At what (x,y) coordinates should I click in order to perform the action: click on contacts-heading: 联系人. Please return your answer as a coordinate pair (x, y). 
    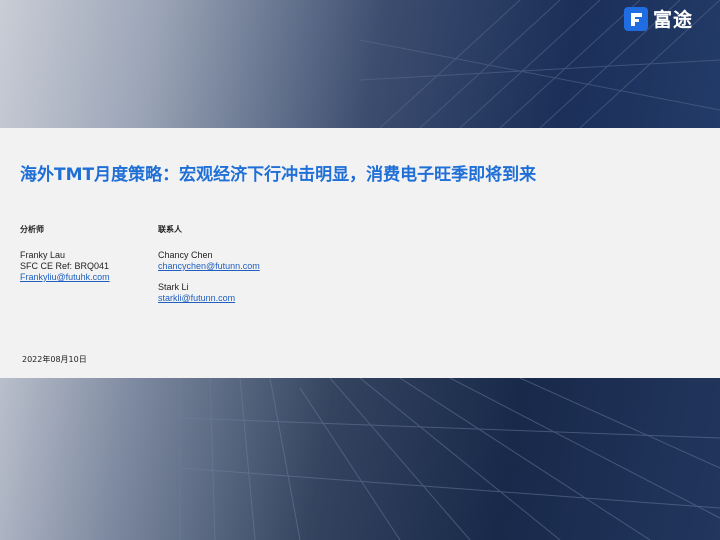
    Looking at the image, I should click on (170, 229).